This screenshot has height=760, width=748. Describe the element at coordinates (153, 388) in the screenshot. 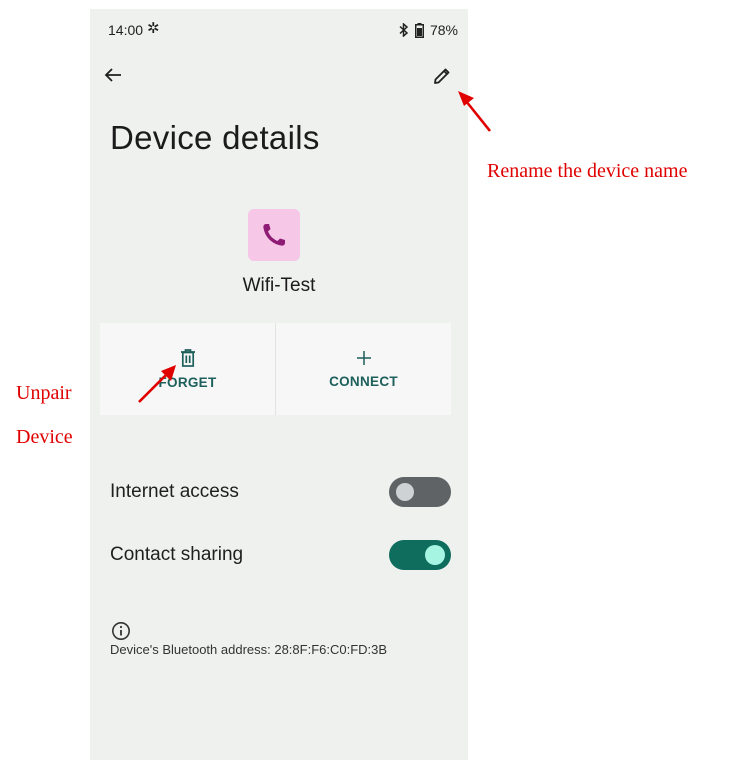

I see `unpair-arrow-shaft` at that location.